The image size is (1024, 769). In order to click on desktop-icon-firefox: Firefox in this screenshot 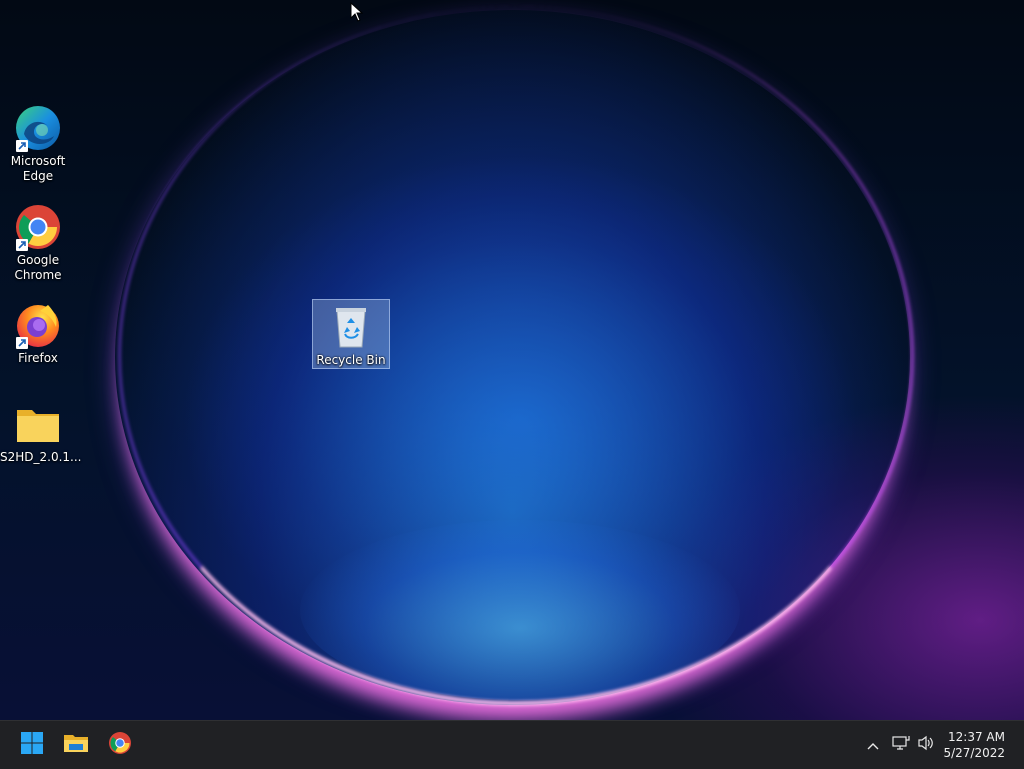, I will do `click(38, 333)`.